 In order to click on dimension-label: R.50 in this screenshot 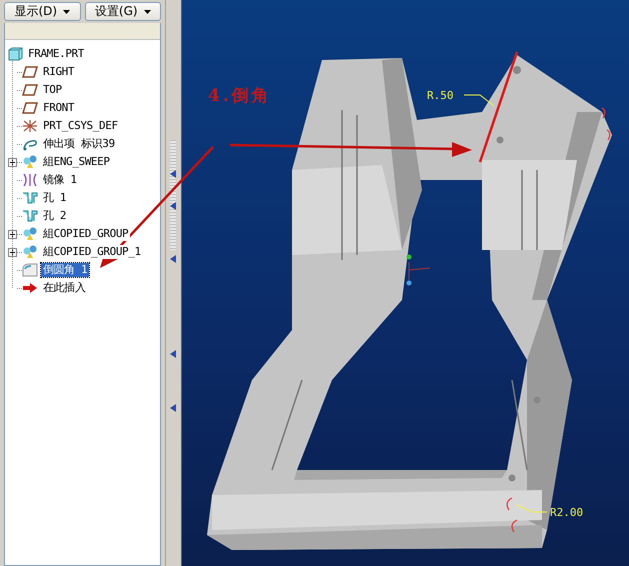, I will do `click(440, 95)`.